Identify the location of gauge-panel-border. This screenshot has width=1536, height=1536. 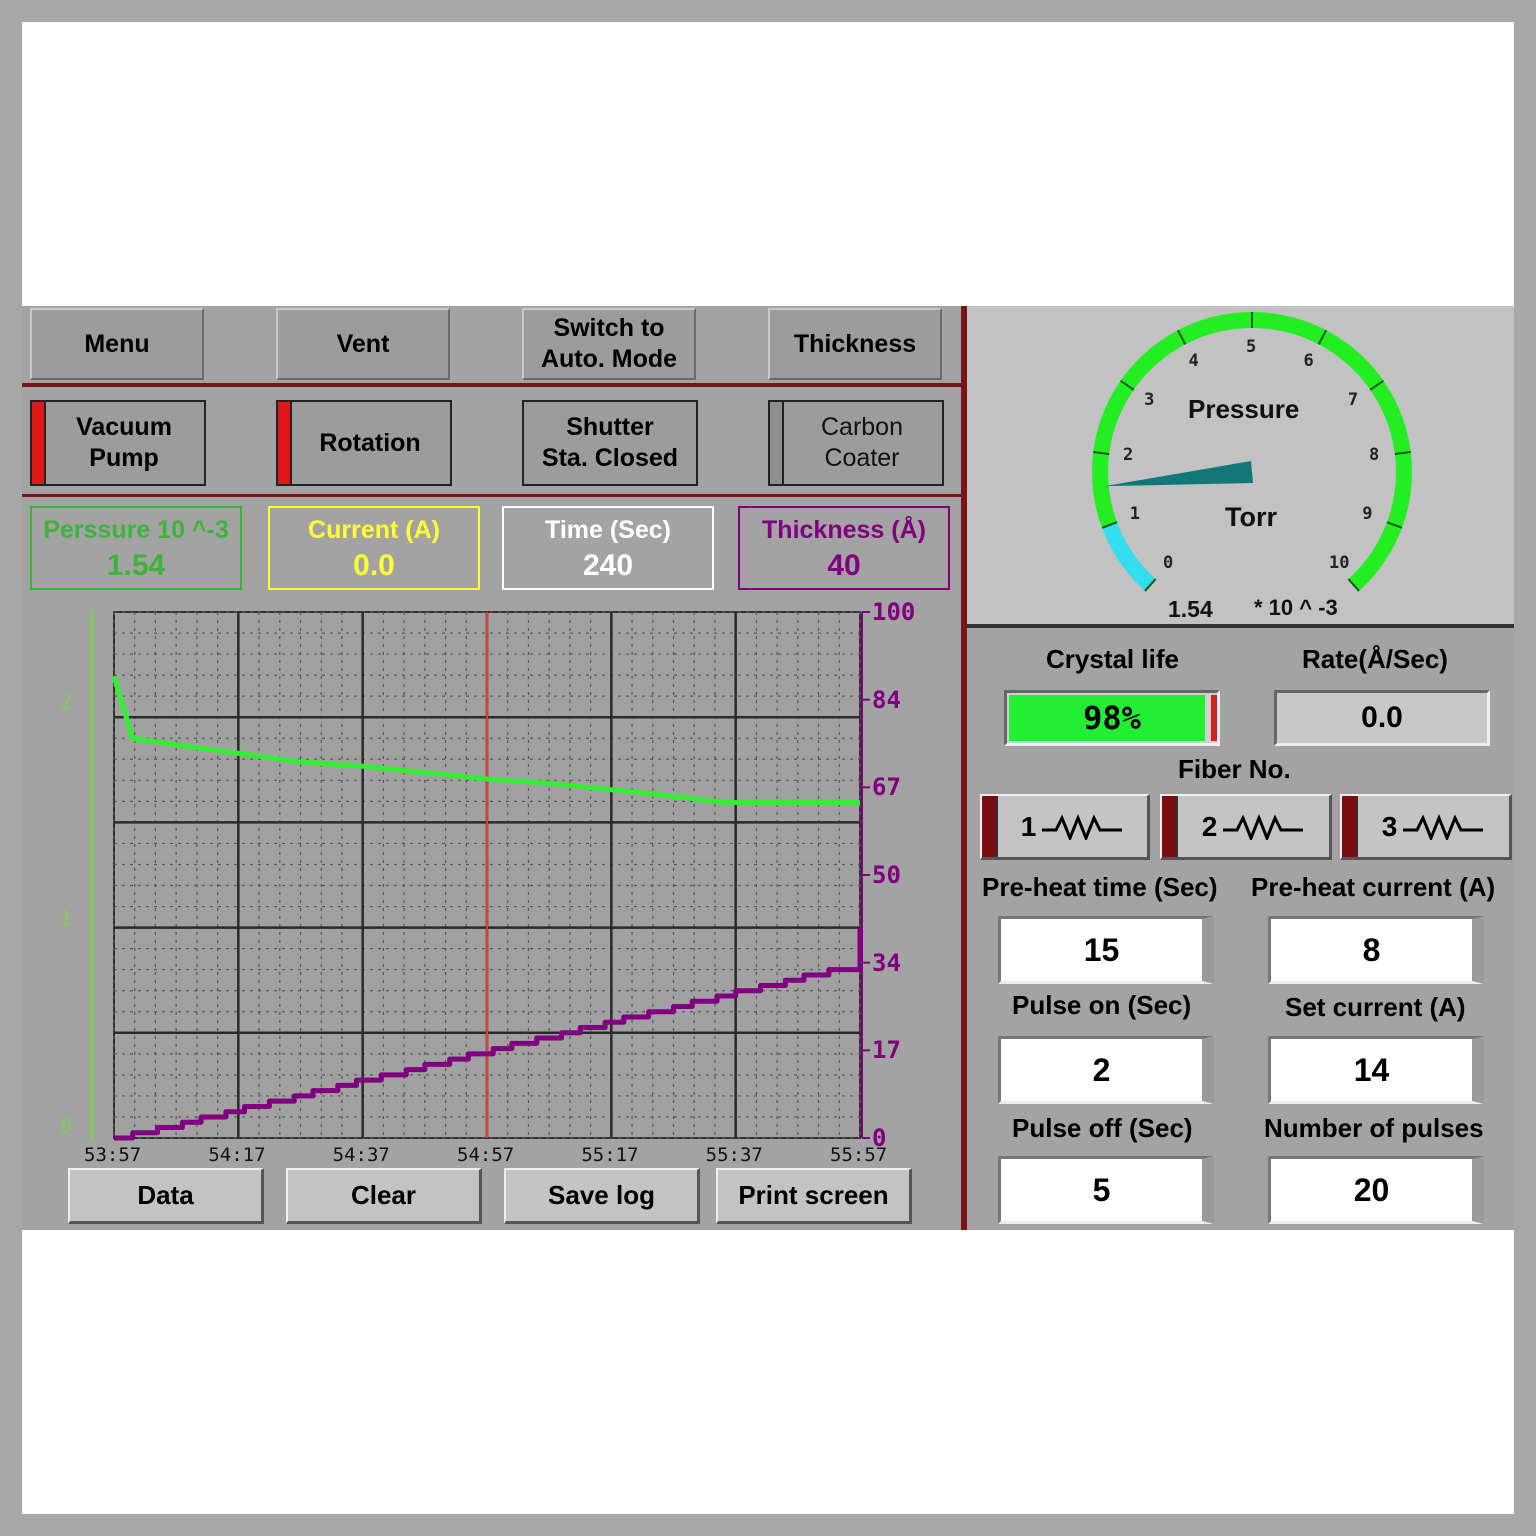
(1240, 626).